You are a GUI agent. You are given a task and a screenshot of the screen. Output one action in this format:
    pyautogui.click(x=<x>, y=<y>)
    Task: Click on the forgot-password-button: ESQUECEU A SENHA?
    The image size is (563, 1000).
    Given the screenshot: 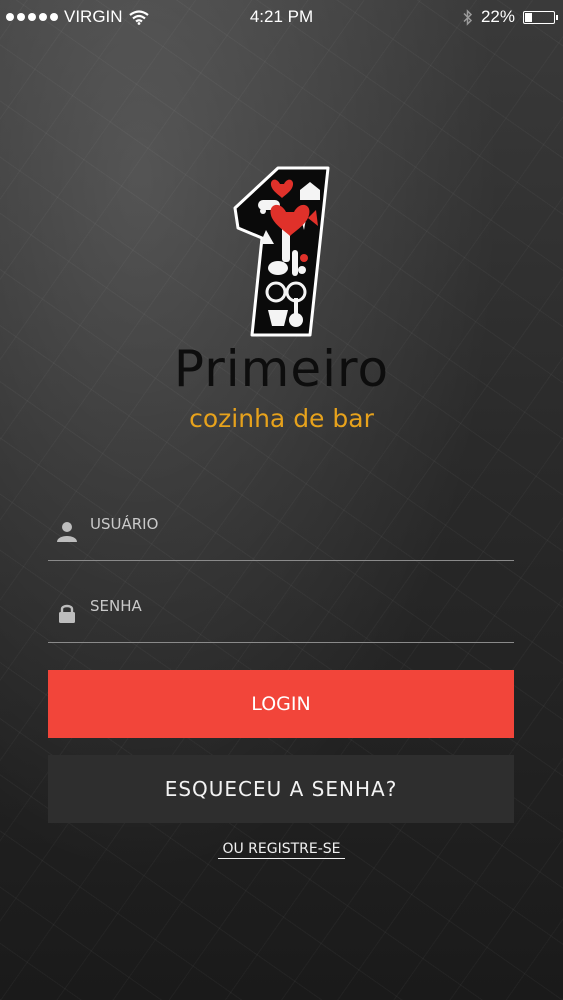 What is the action you would take?
    pyautogui.click(x=281, y=789)
    